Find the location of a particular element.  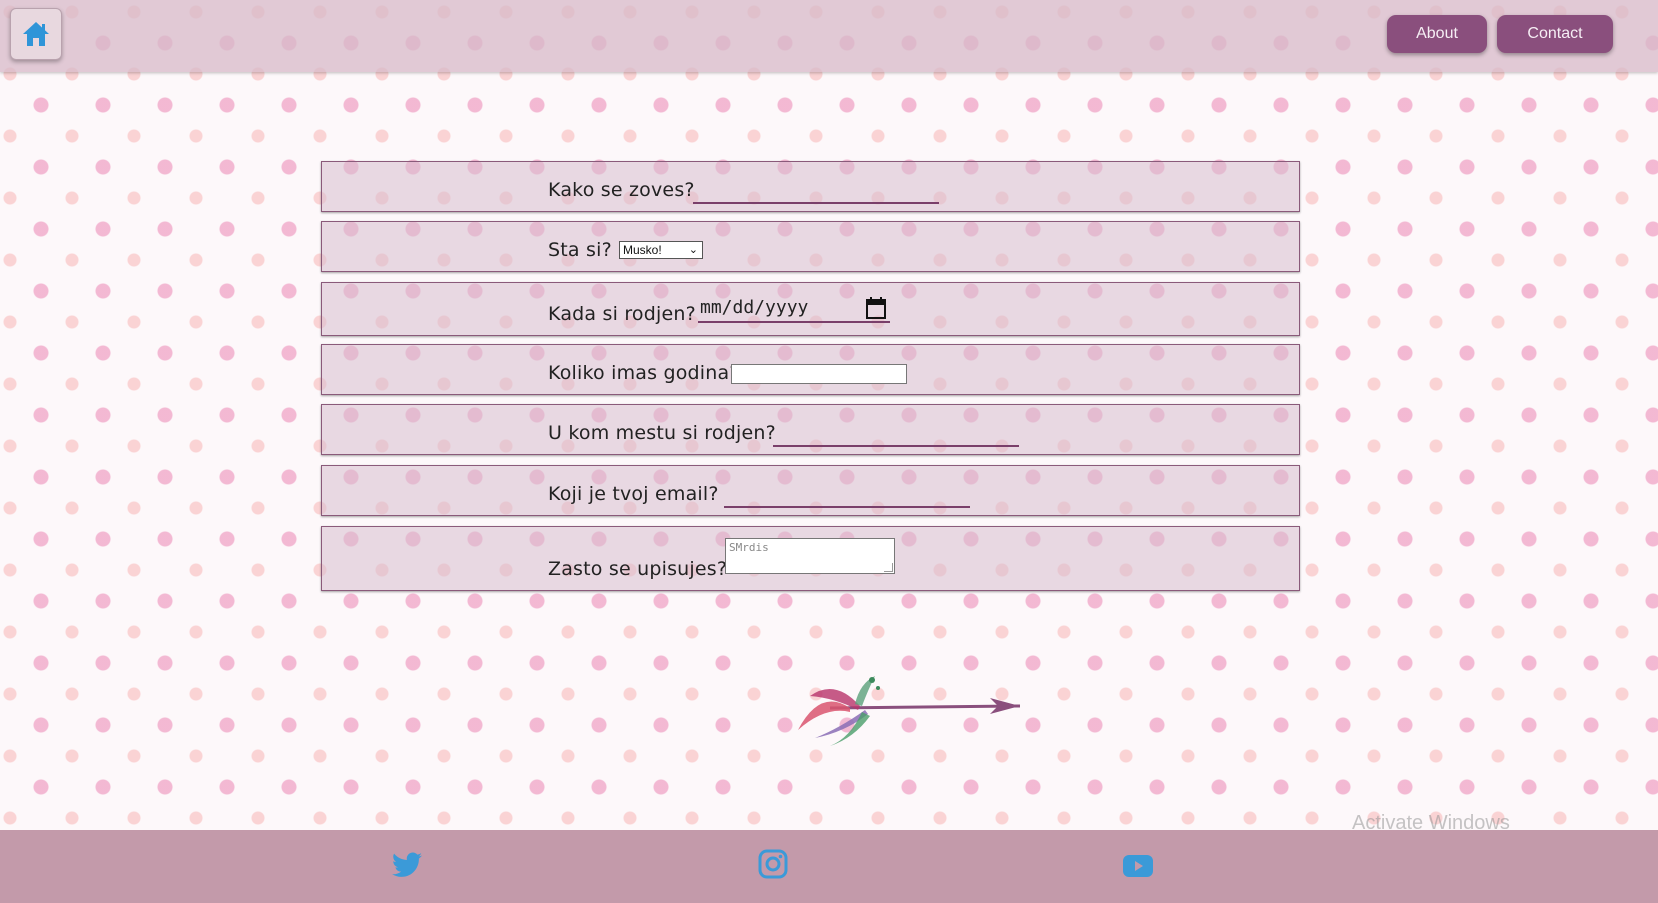

chevron-down-icon: ⌄ is located at coordinates (693, 250).